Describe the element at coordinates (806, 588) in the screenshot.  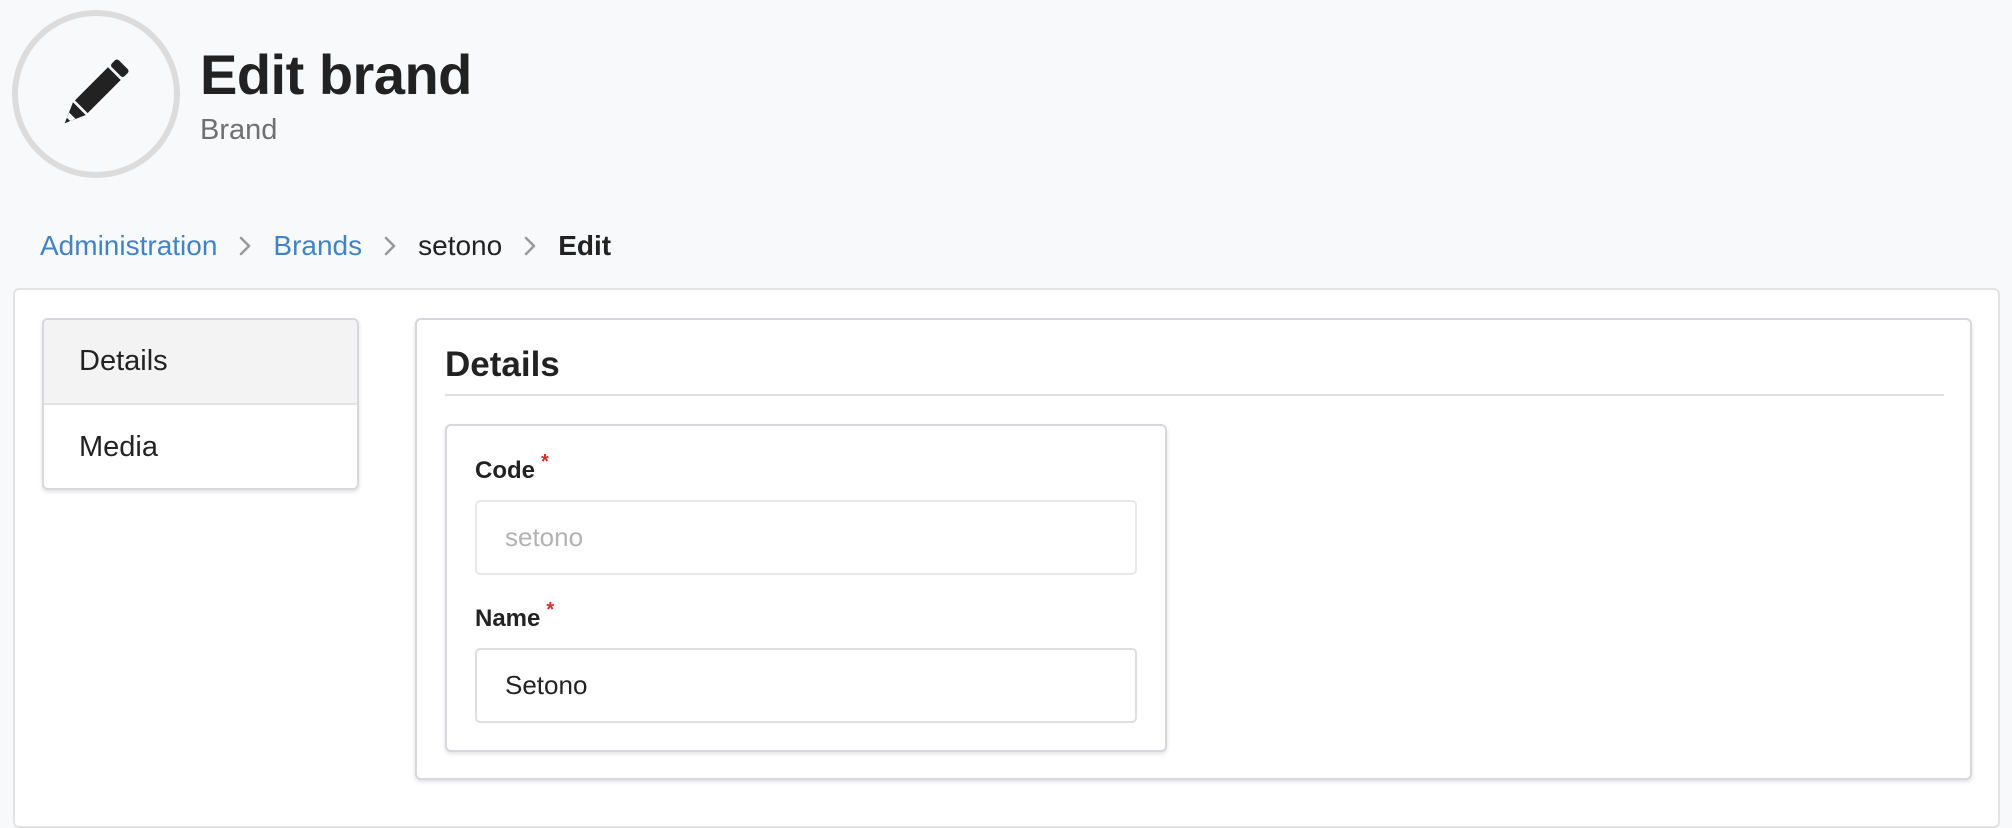
I see `brand-form: Code * setono Name * Setono` at that location.